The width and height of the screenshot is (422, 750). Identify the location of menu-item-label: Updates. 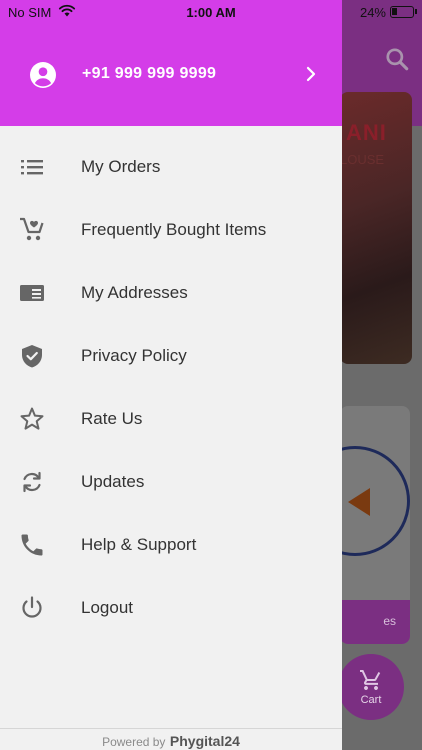
(113, 481).